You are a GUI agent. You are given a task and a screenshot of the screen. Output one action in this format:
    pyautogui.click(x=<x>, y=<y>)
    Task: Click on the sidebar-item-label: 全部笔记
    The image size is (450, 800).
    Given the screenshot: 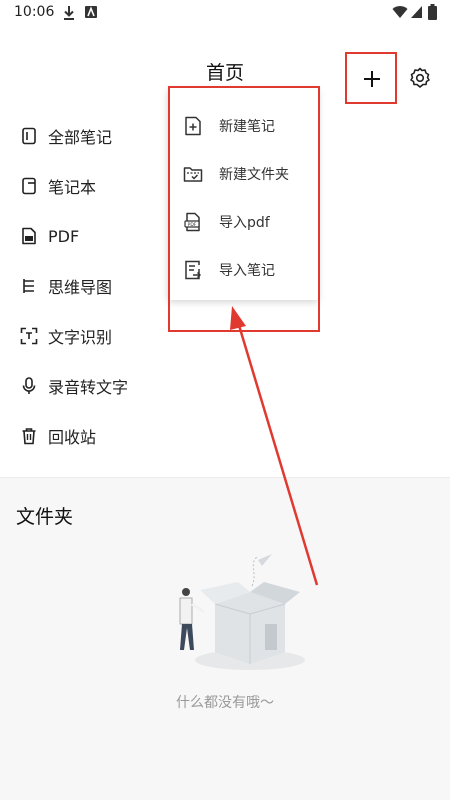 What is the action you would take?
    pyautogui.click(x=80, y=137)
    